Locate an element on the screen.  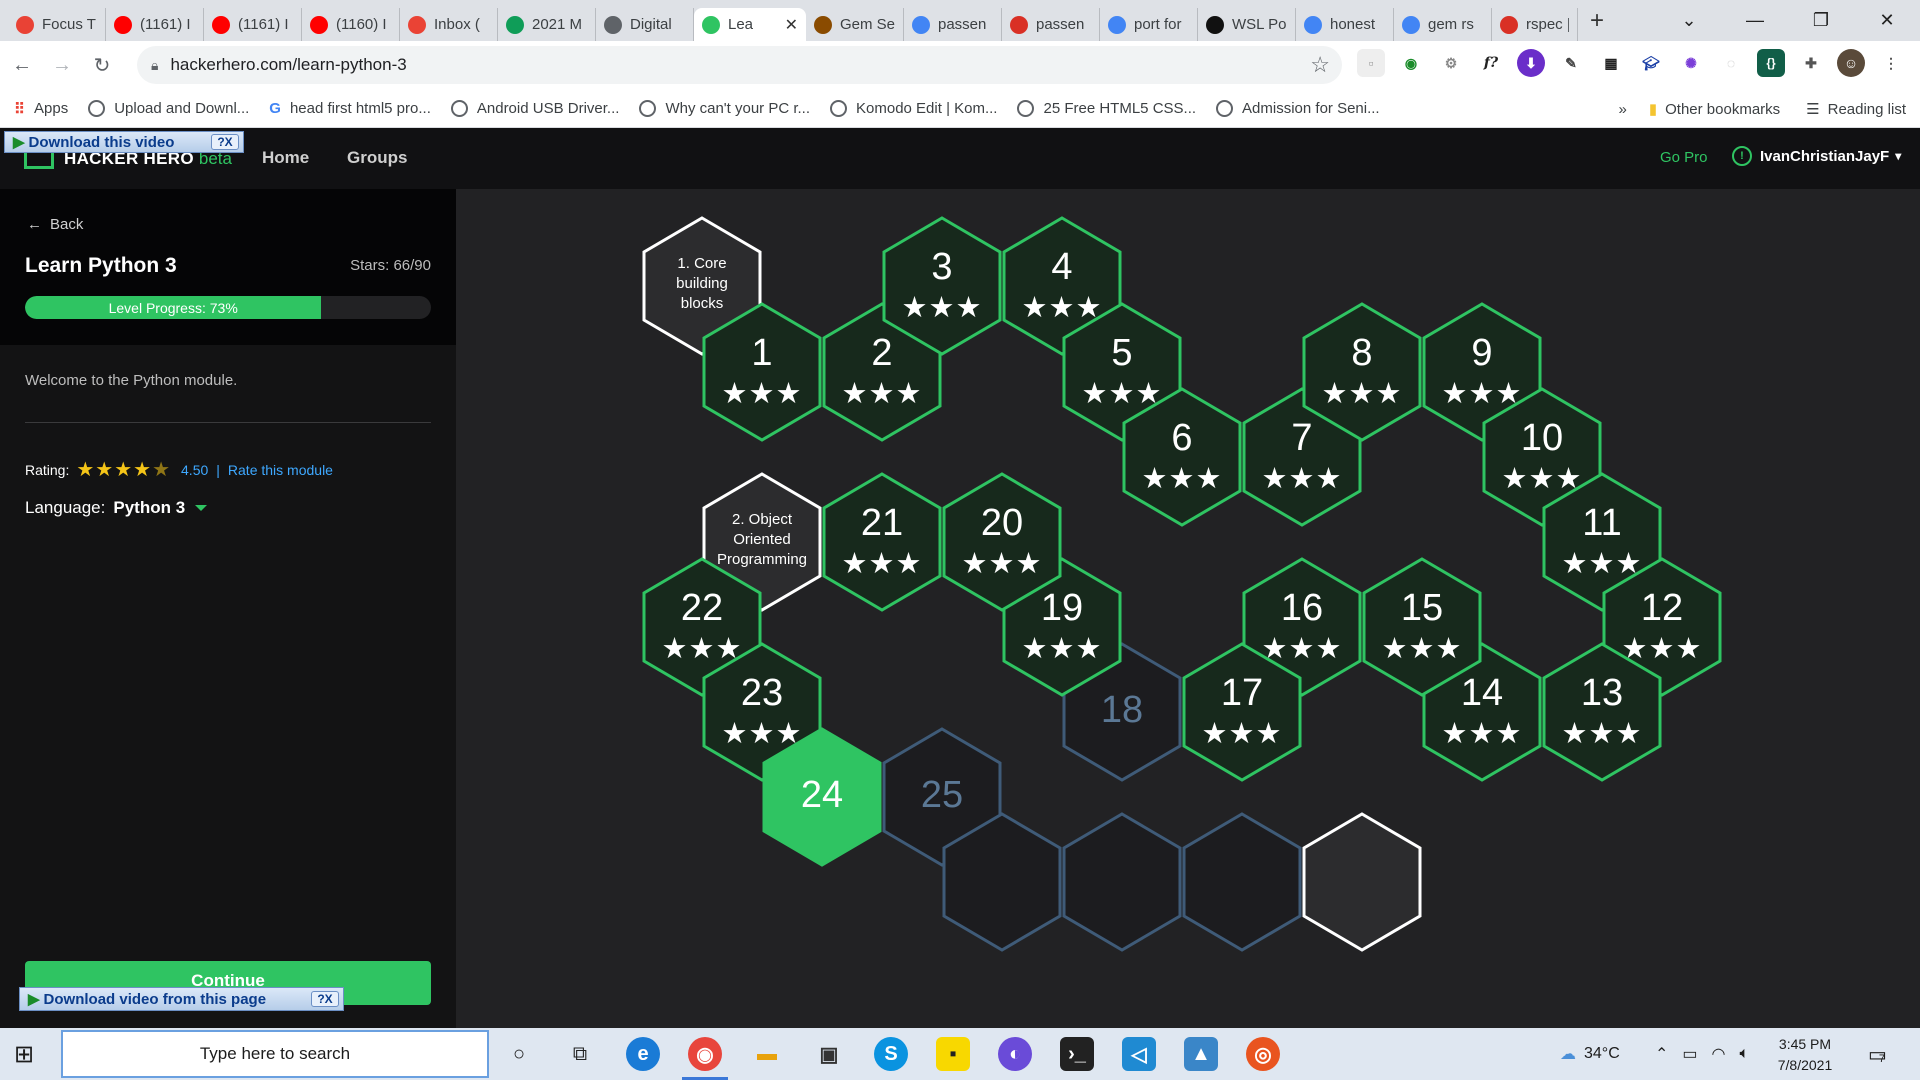
store-icon: ▣ is located at coordinates (829, 1054).